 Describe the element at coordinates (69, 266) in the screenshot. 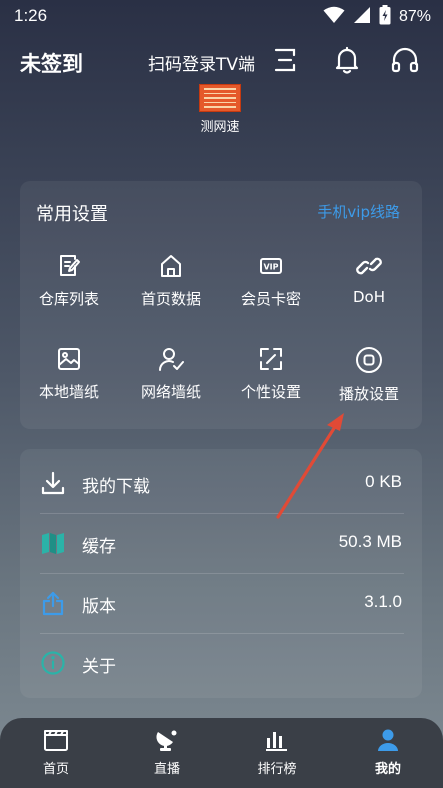

I see `document-edit-icon` at that location.